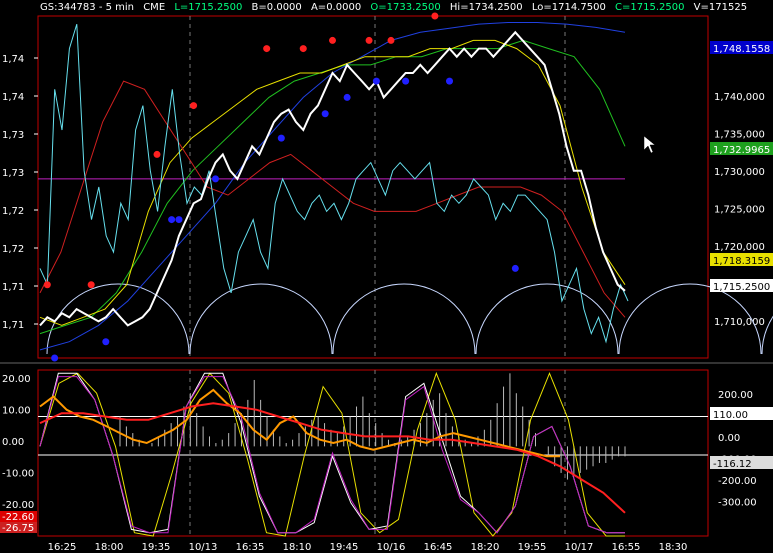  I want to click on x-axis-label: 18:20, so click(485, 547).